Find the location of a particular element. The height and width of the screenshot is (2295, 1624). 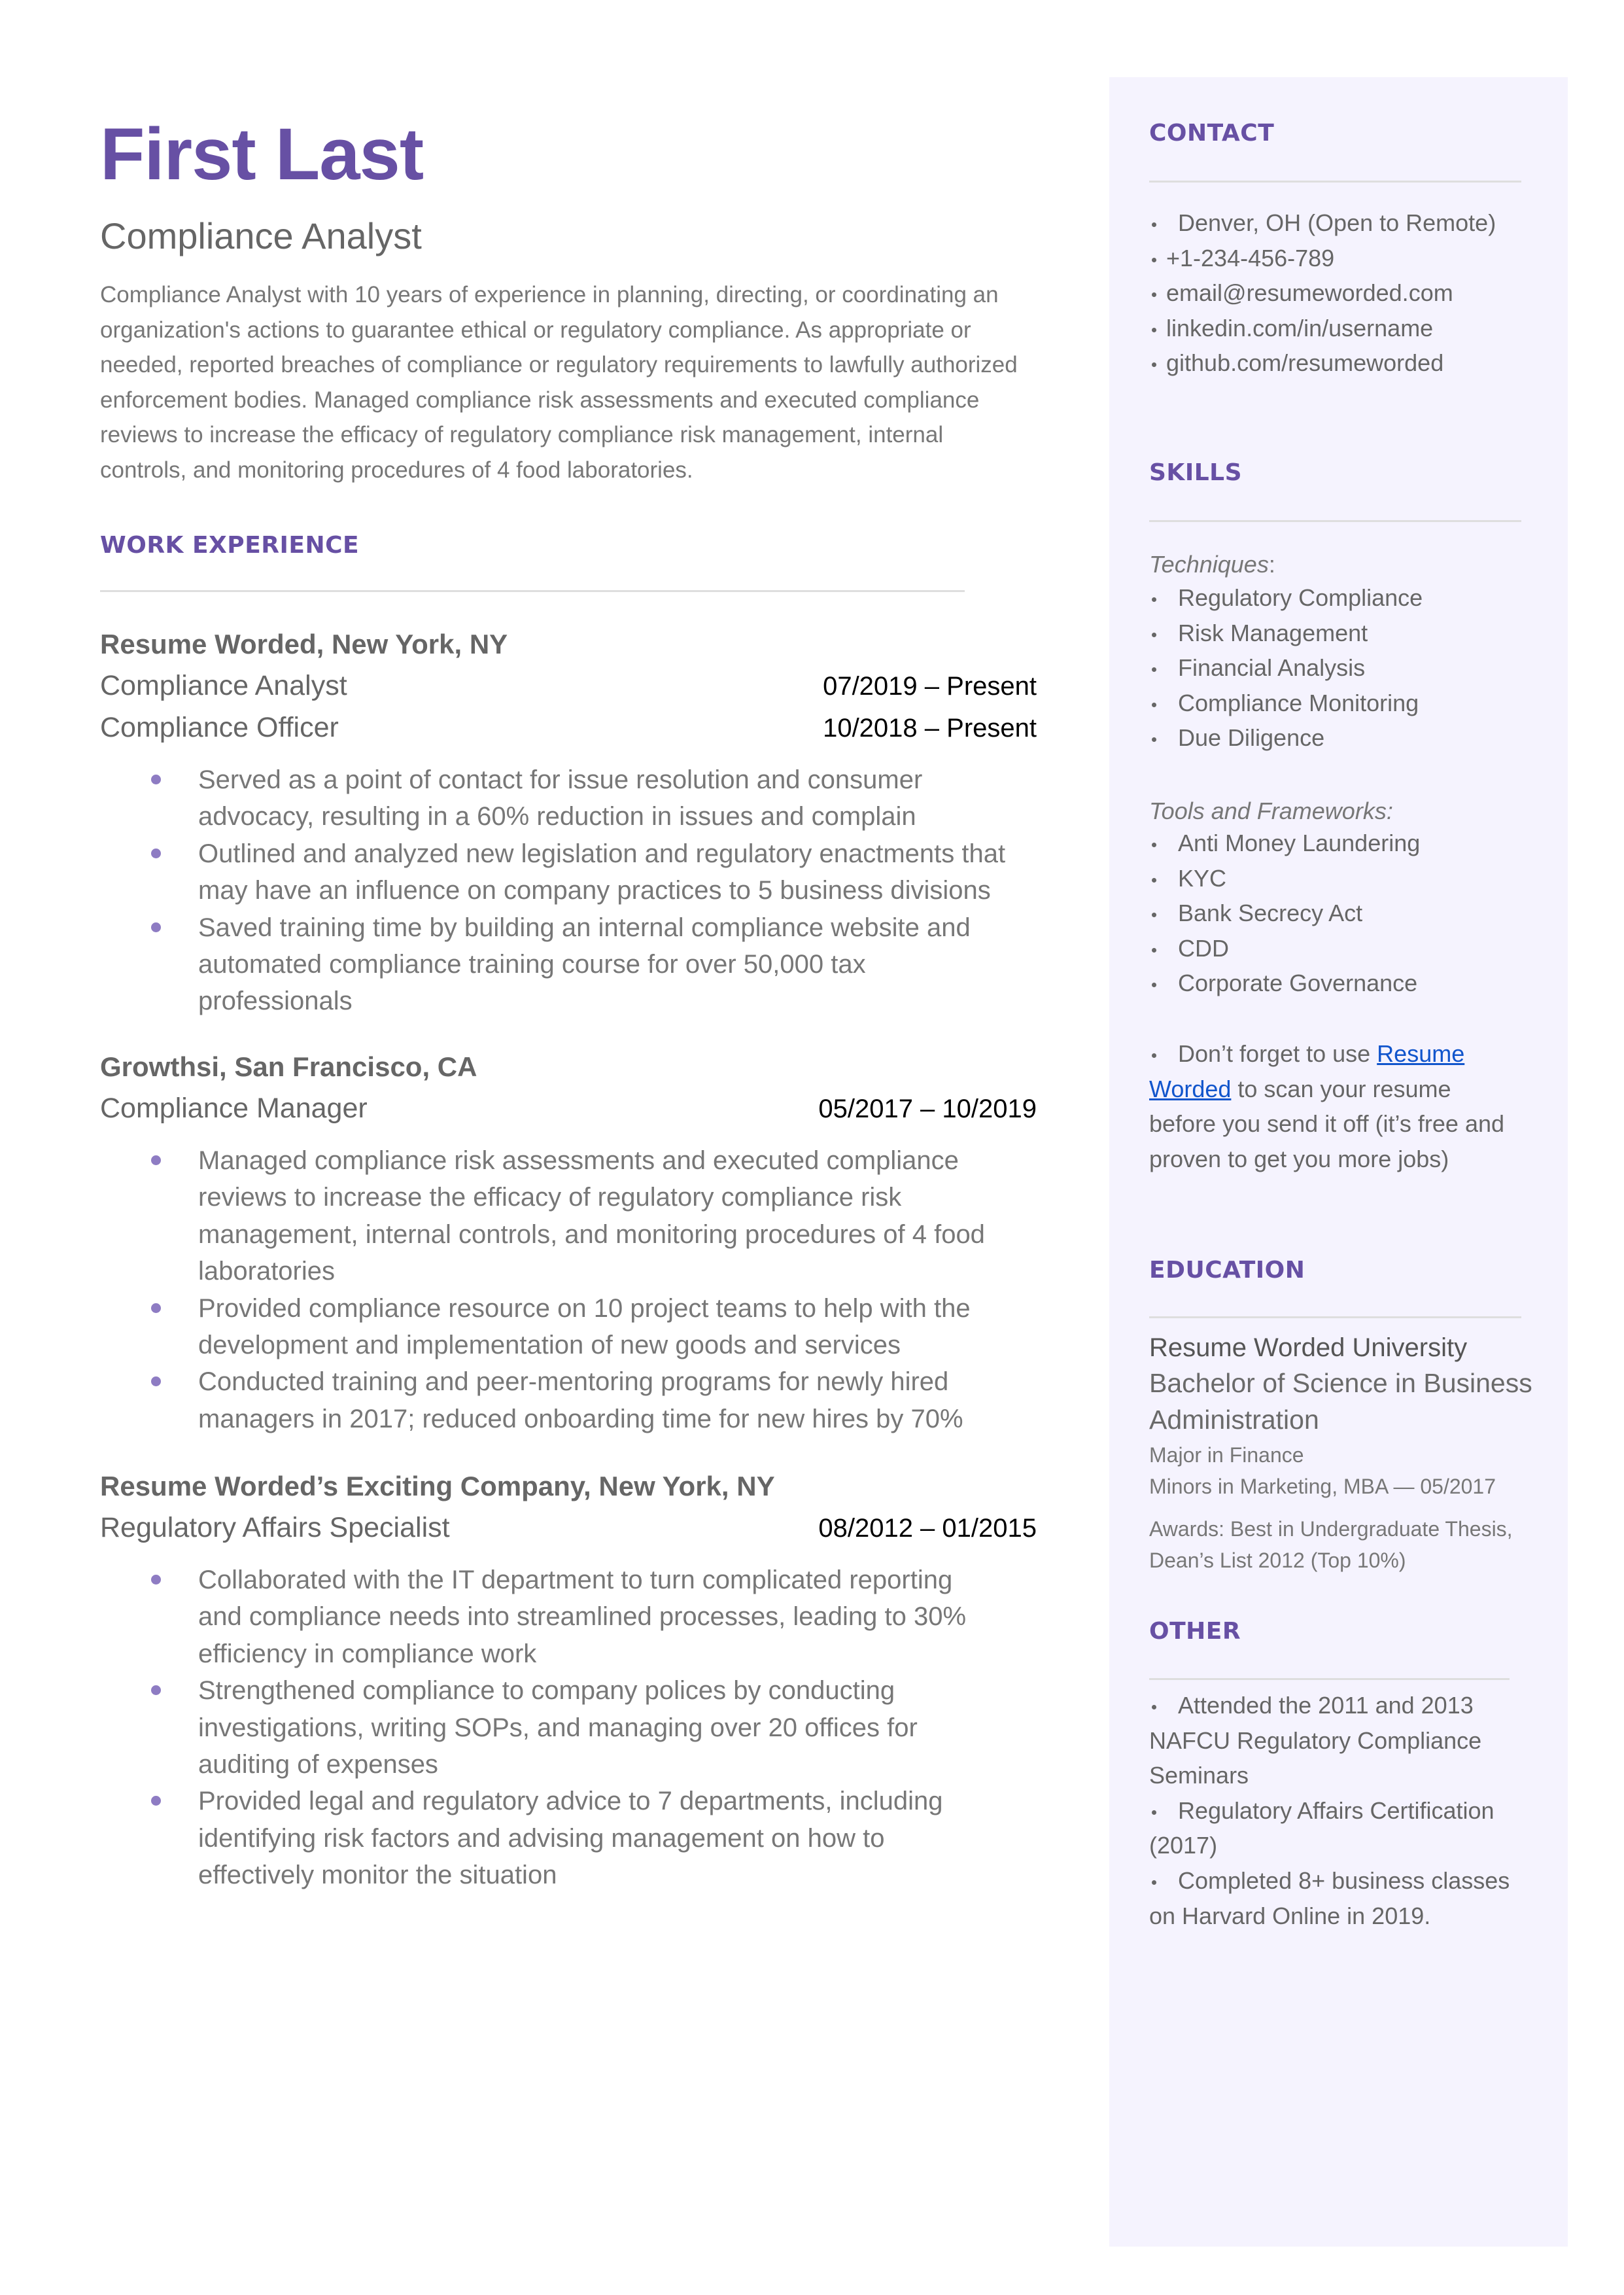

contact-github-text: github.com/resumeworded is located at coordinates (1304, 362).